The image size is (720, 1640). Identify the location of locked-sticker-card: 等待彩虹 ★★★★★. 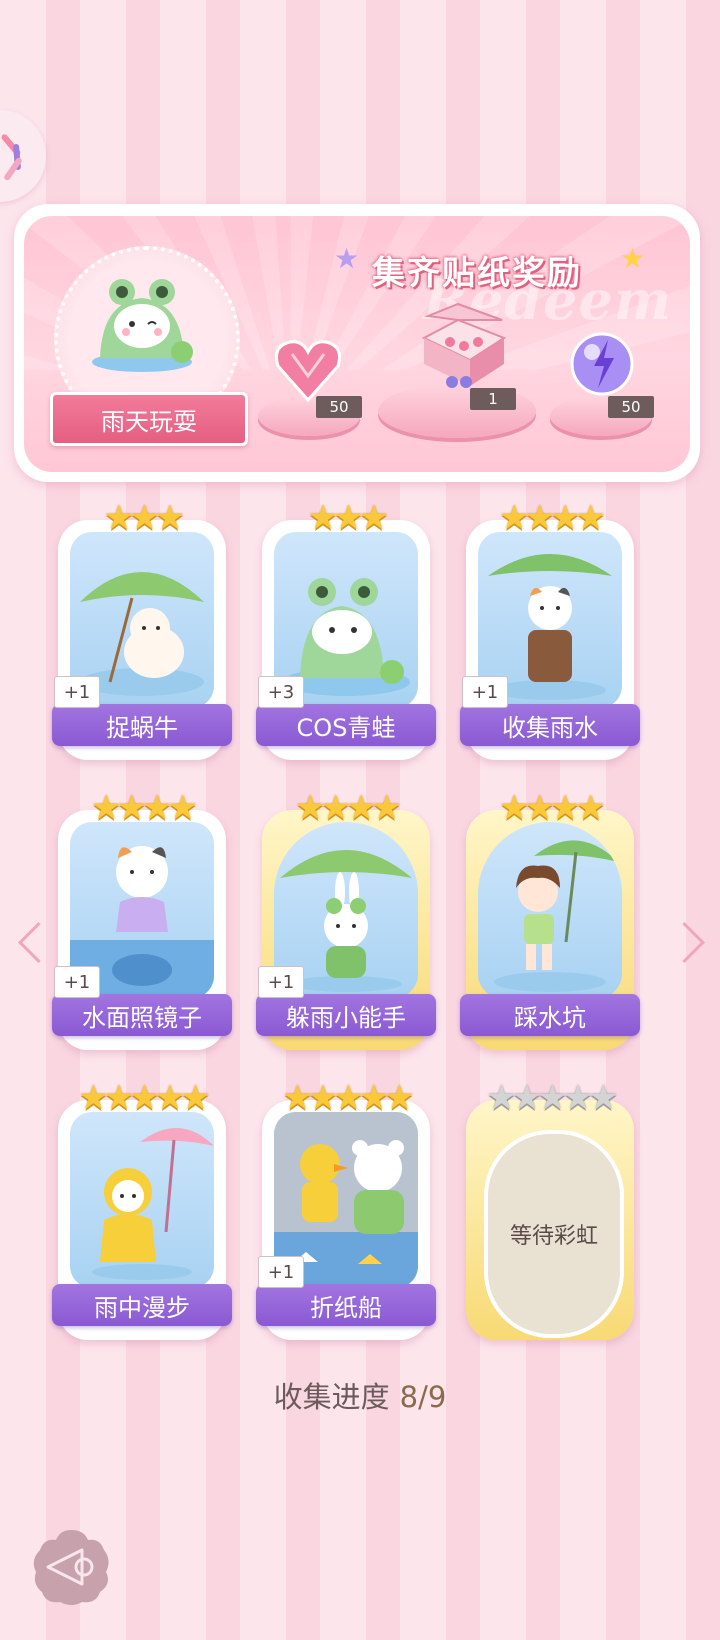
(550, 1209).